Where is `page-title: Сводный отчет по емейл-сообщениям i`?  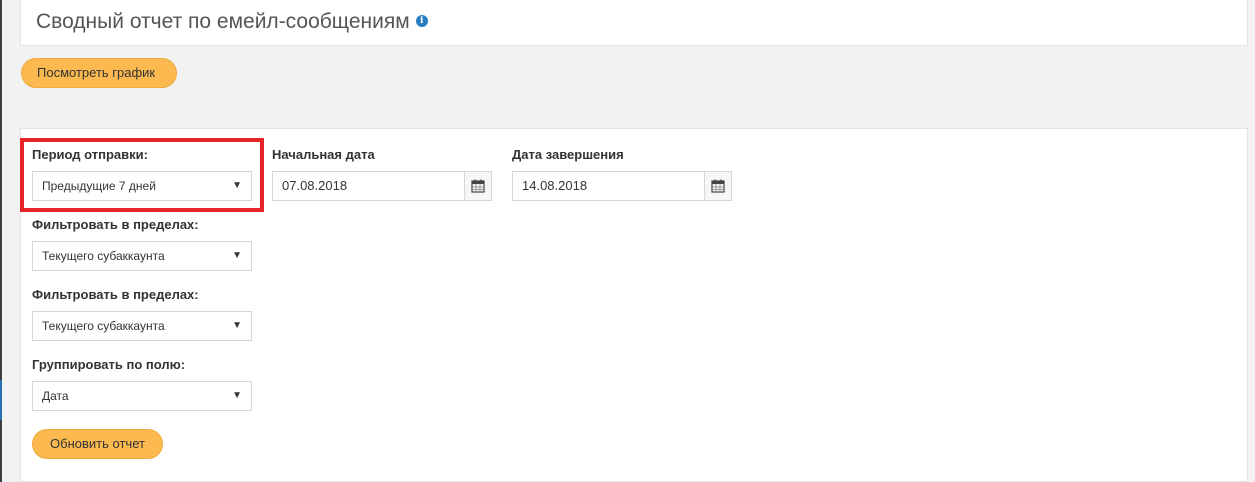 page-title: Сводный отчет по емейл-сообщениям i is located at coordinates (232, 22).